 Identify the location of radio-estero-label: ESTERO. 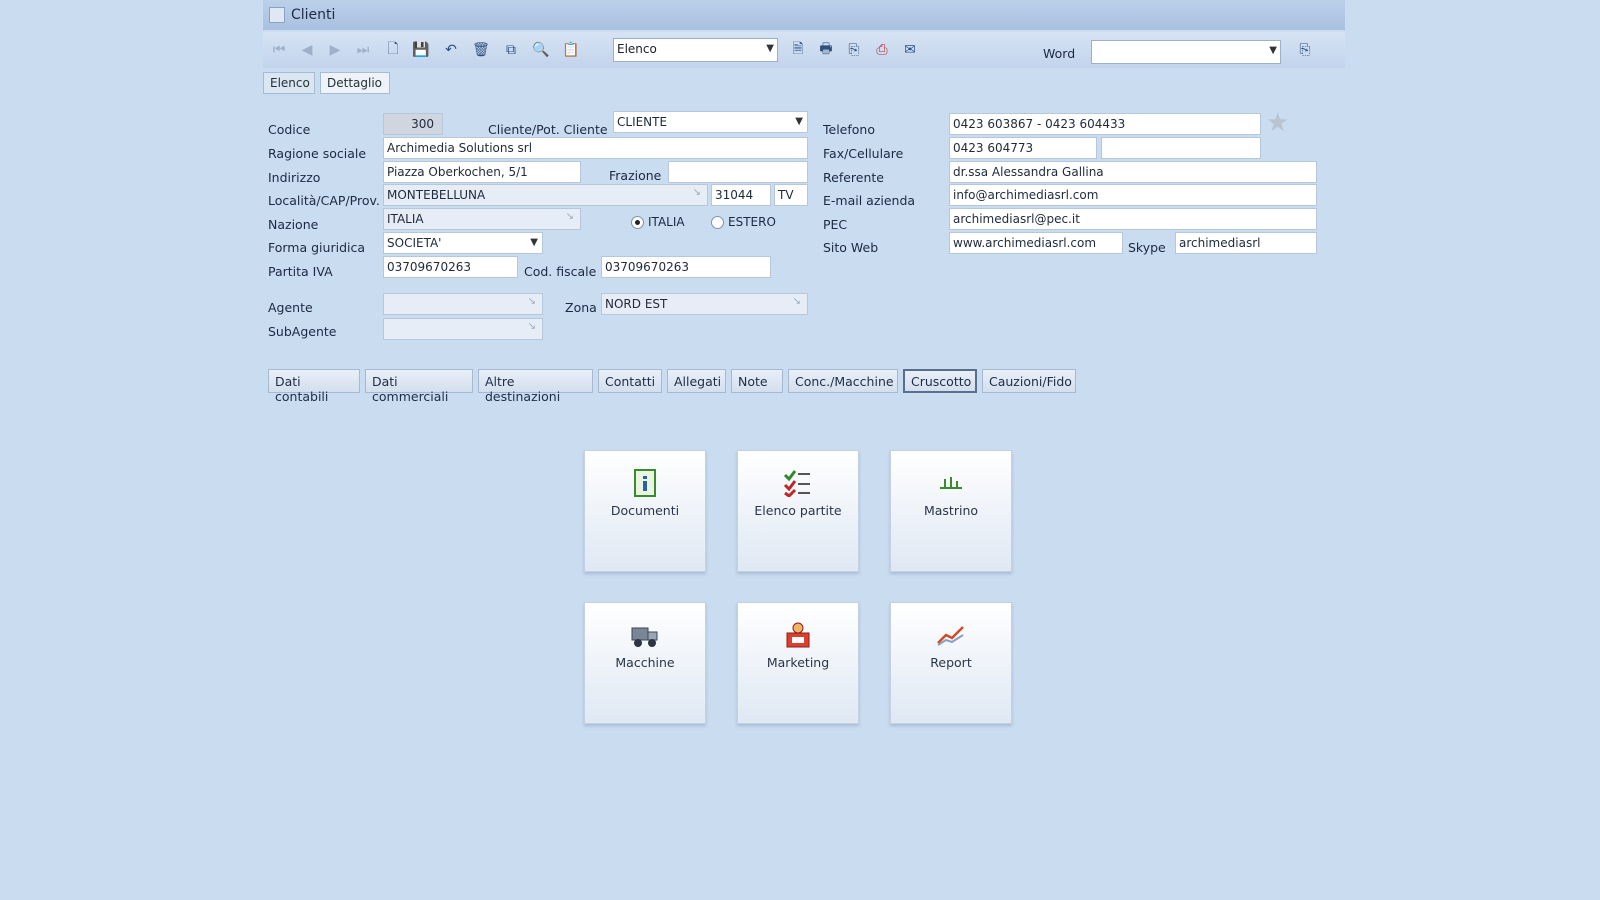
(752, 222).